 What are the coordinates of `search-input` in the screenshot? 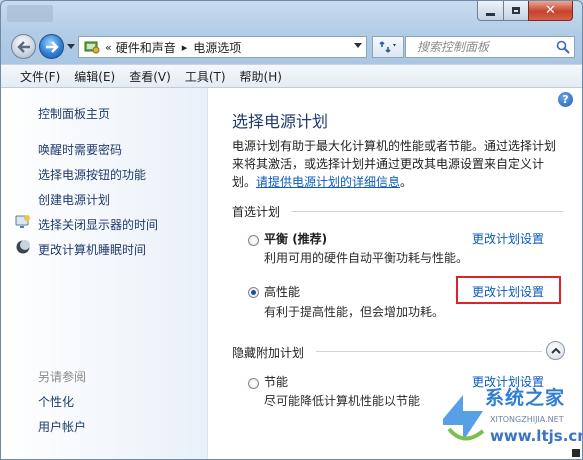 It's located at (481, 47).